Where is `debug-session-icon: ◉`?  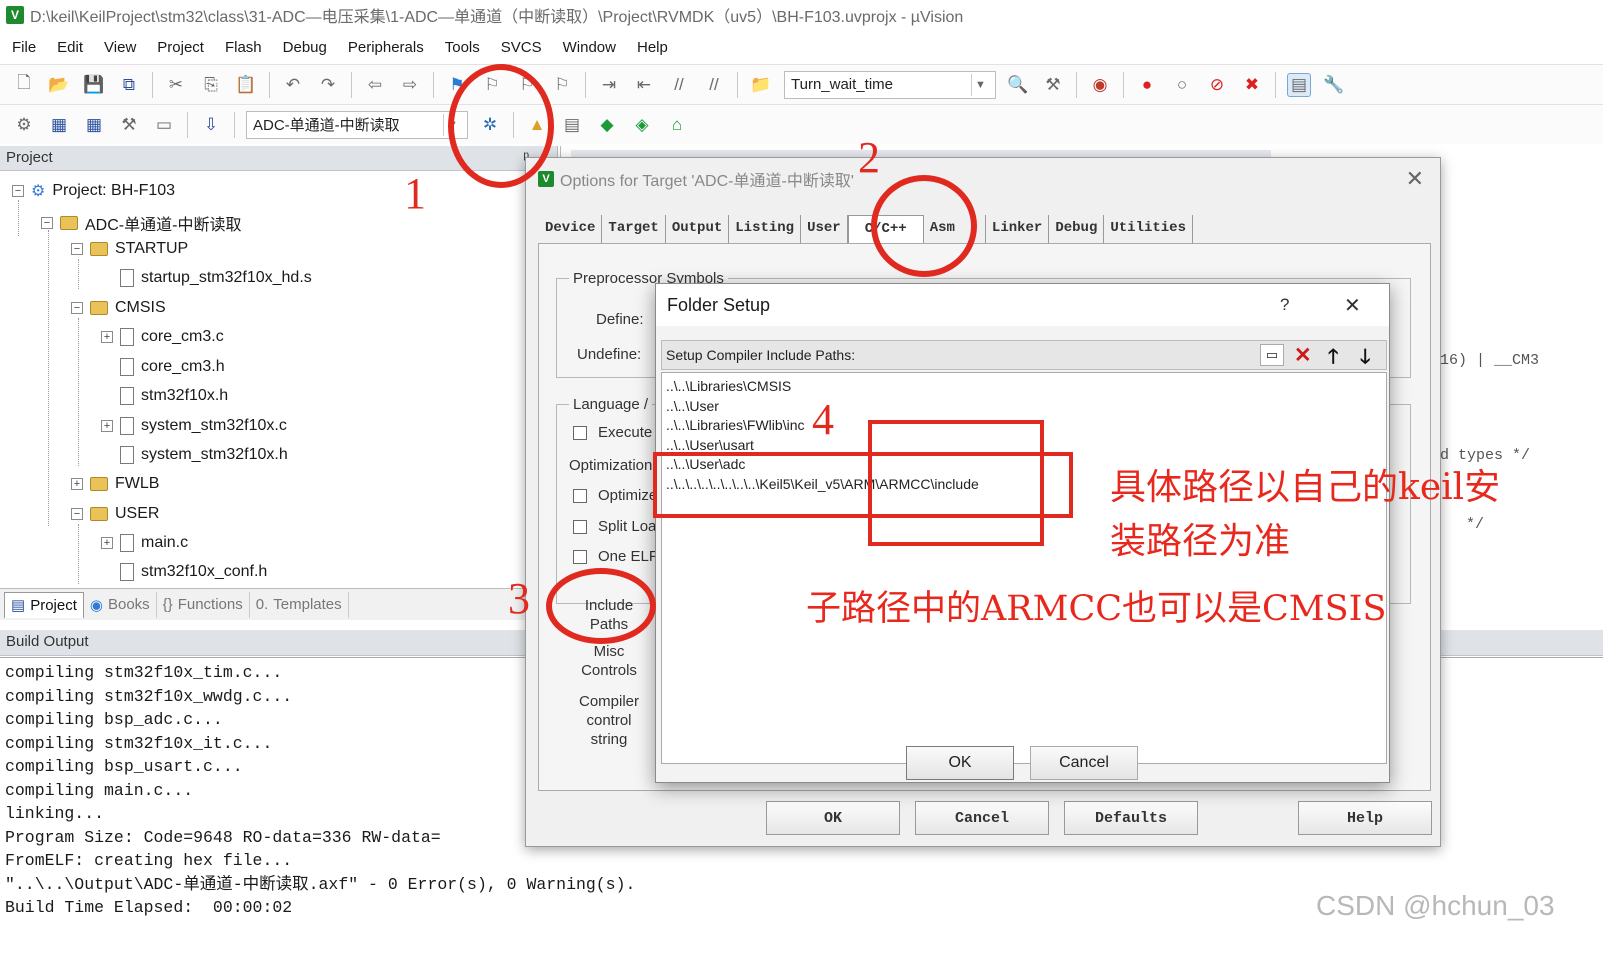 debug-session-icon: ◉ is located at coordinates (1100, 85).